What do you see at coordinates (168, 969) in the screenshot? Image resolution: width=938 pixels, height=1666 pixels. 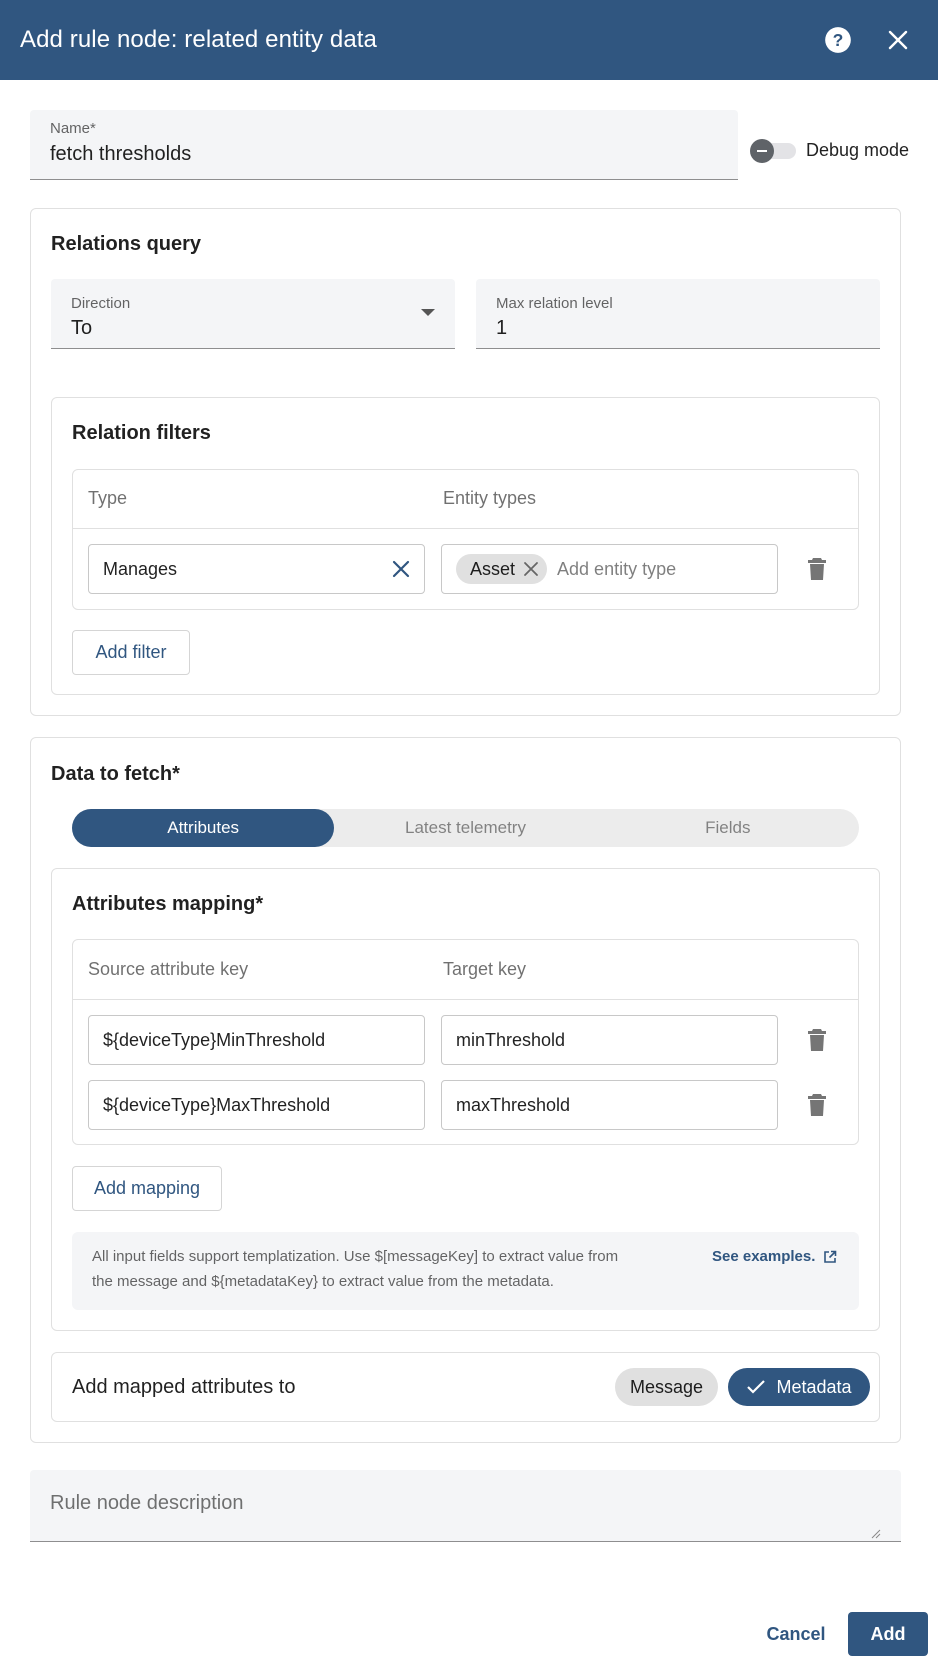 I see `source-key-column-header: Source attribute key` at bounding box center [168, 969].